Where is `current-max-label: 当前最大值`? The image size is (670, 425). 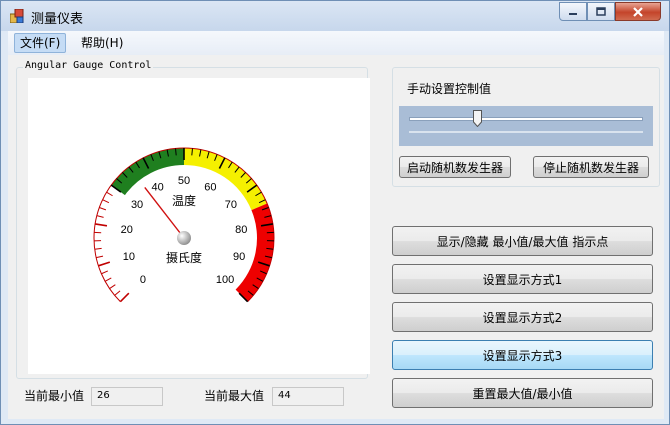 current-max-label: 当前最大值 is located at coordinates (234, 396).